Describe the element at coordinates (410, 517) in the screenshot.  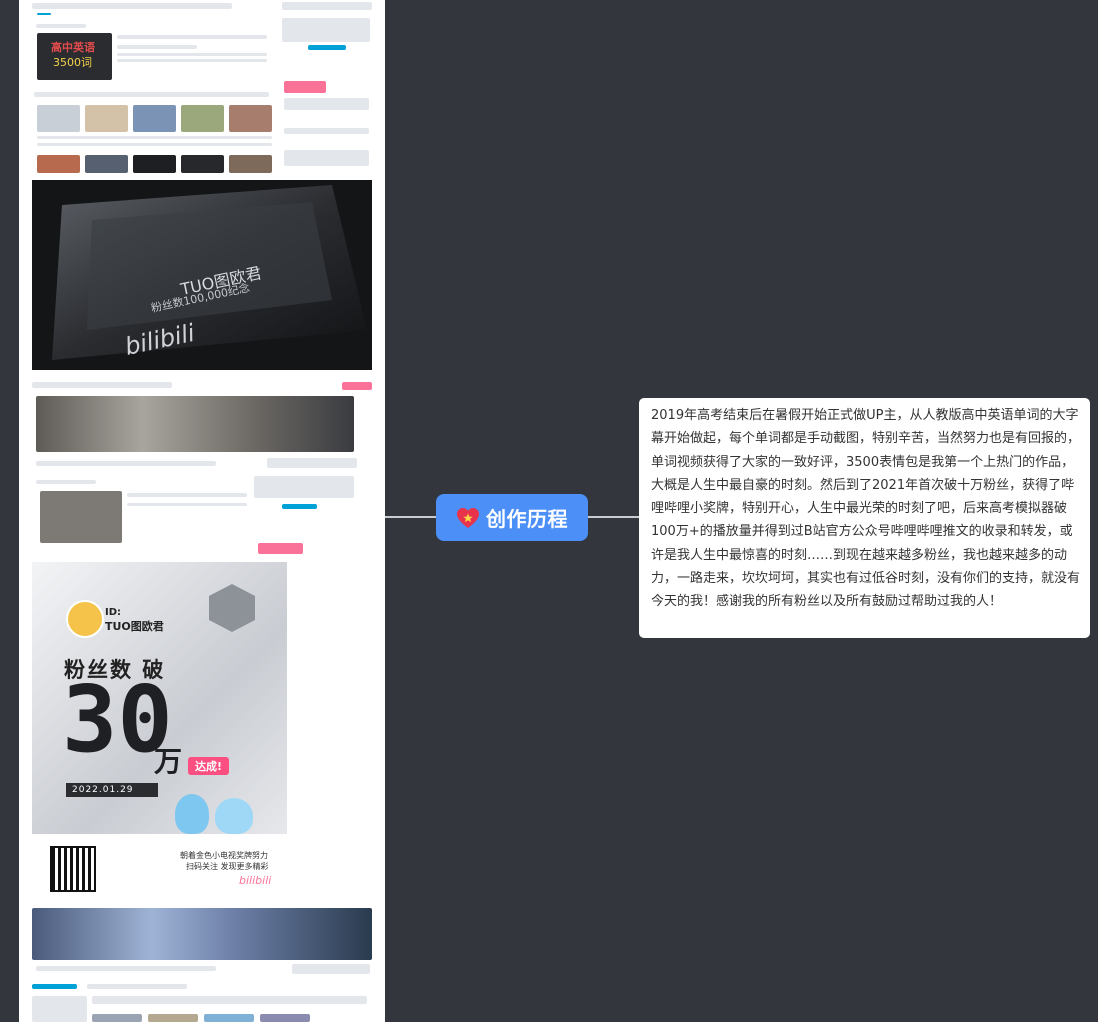
I see `connector-left` at that location.